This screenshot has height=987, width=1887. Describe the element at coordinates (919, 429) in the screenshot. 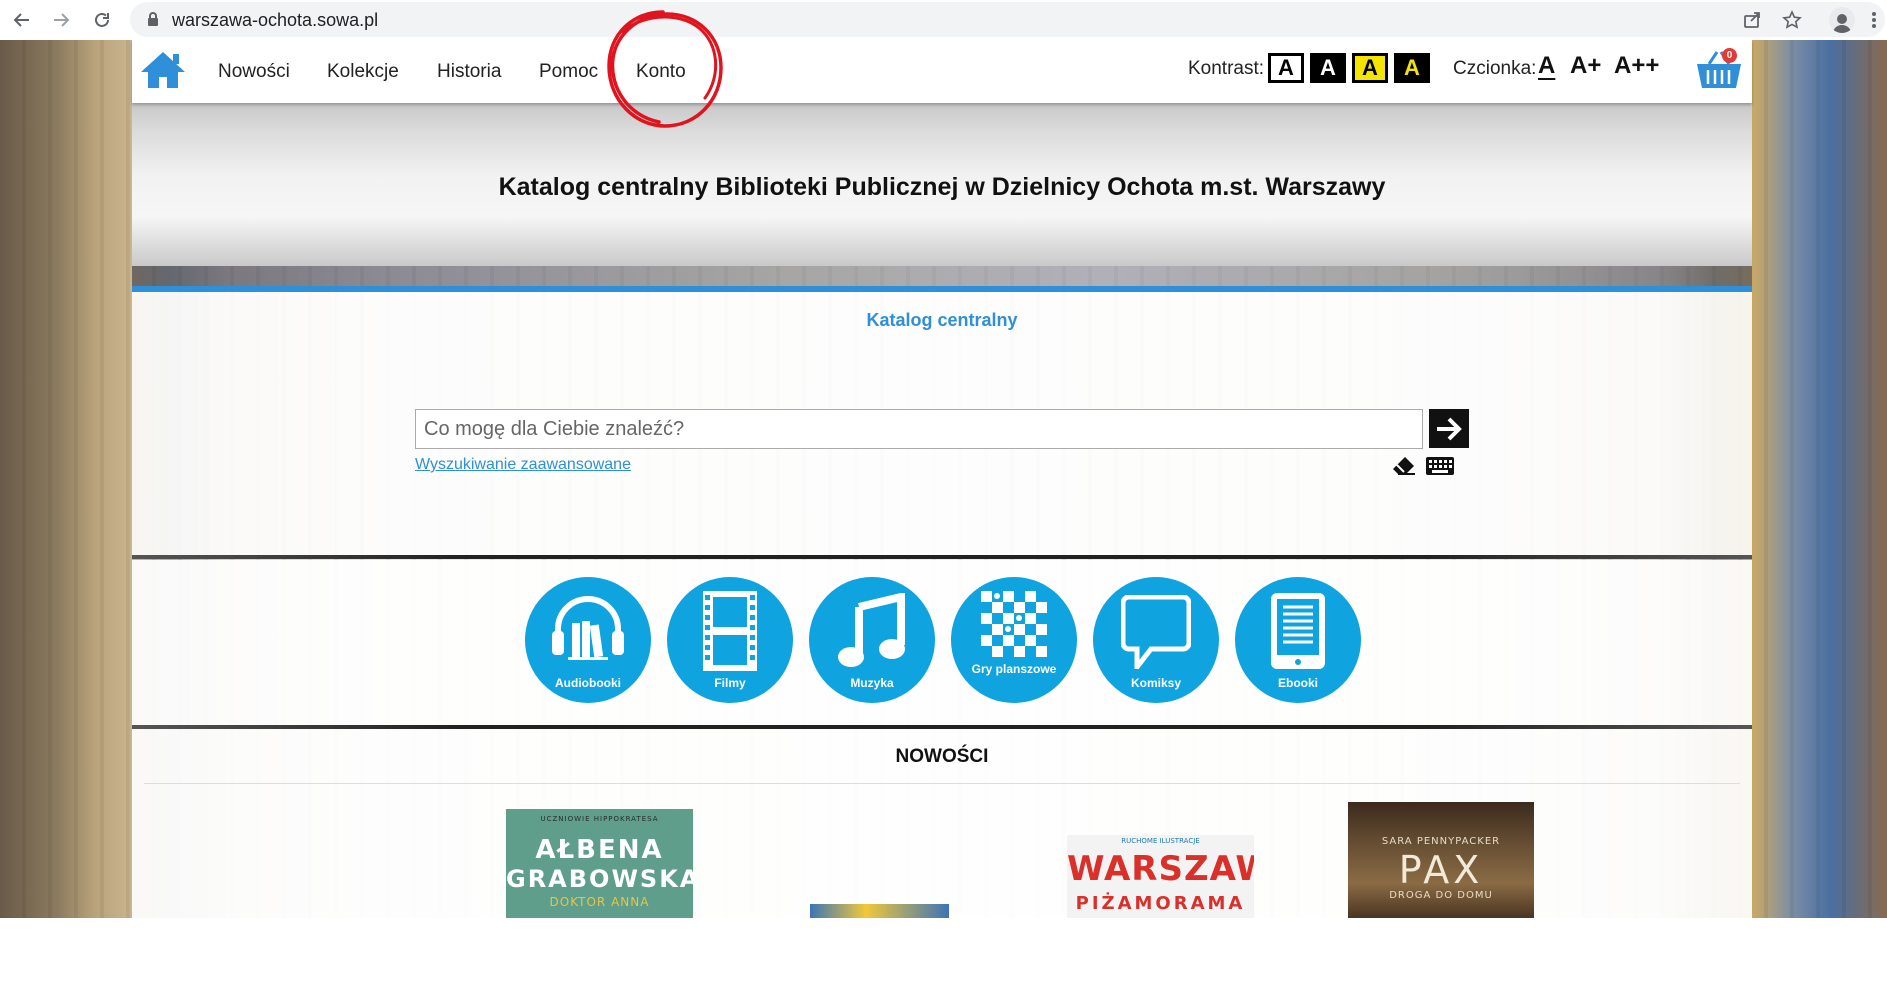

I see `search-input` at that location.